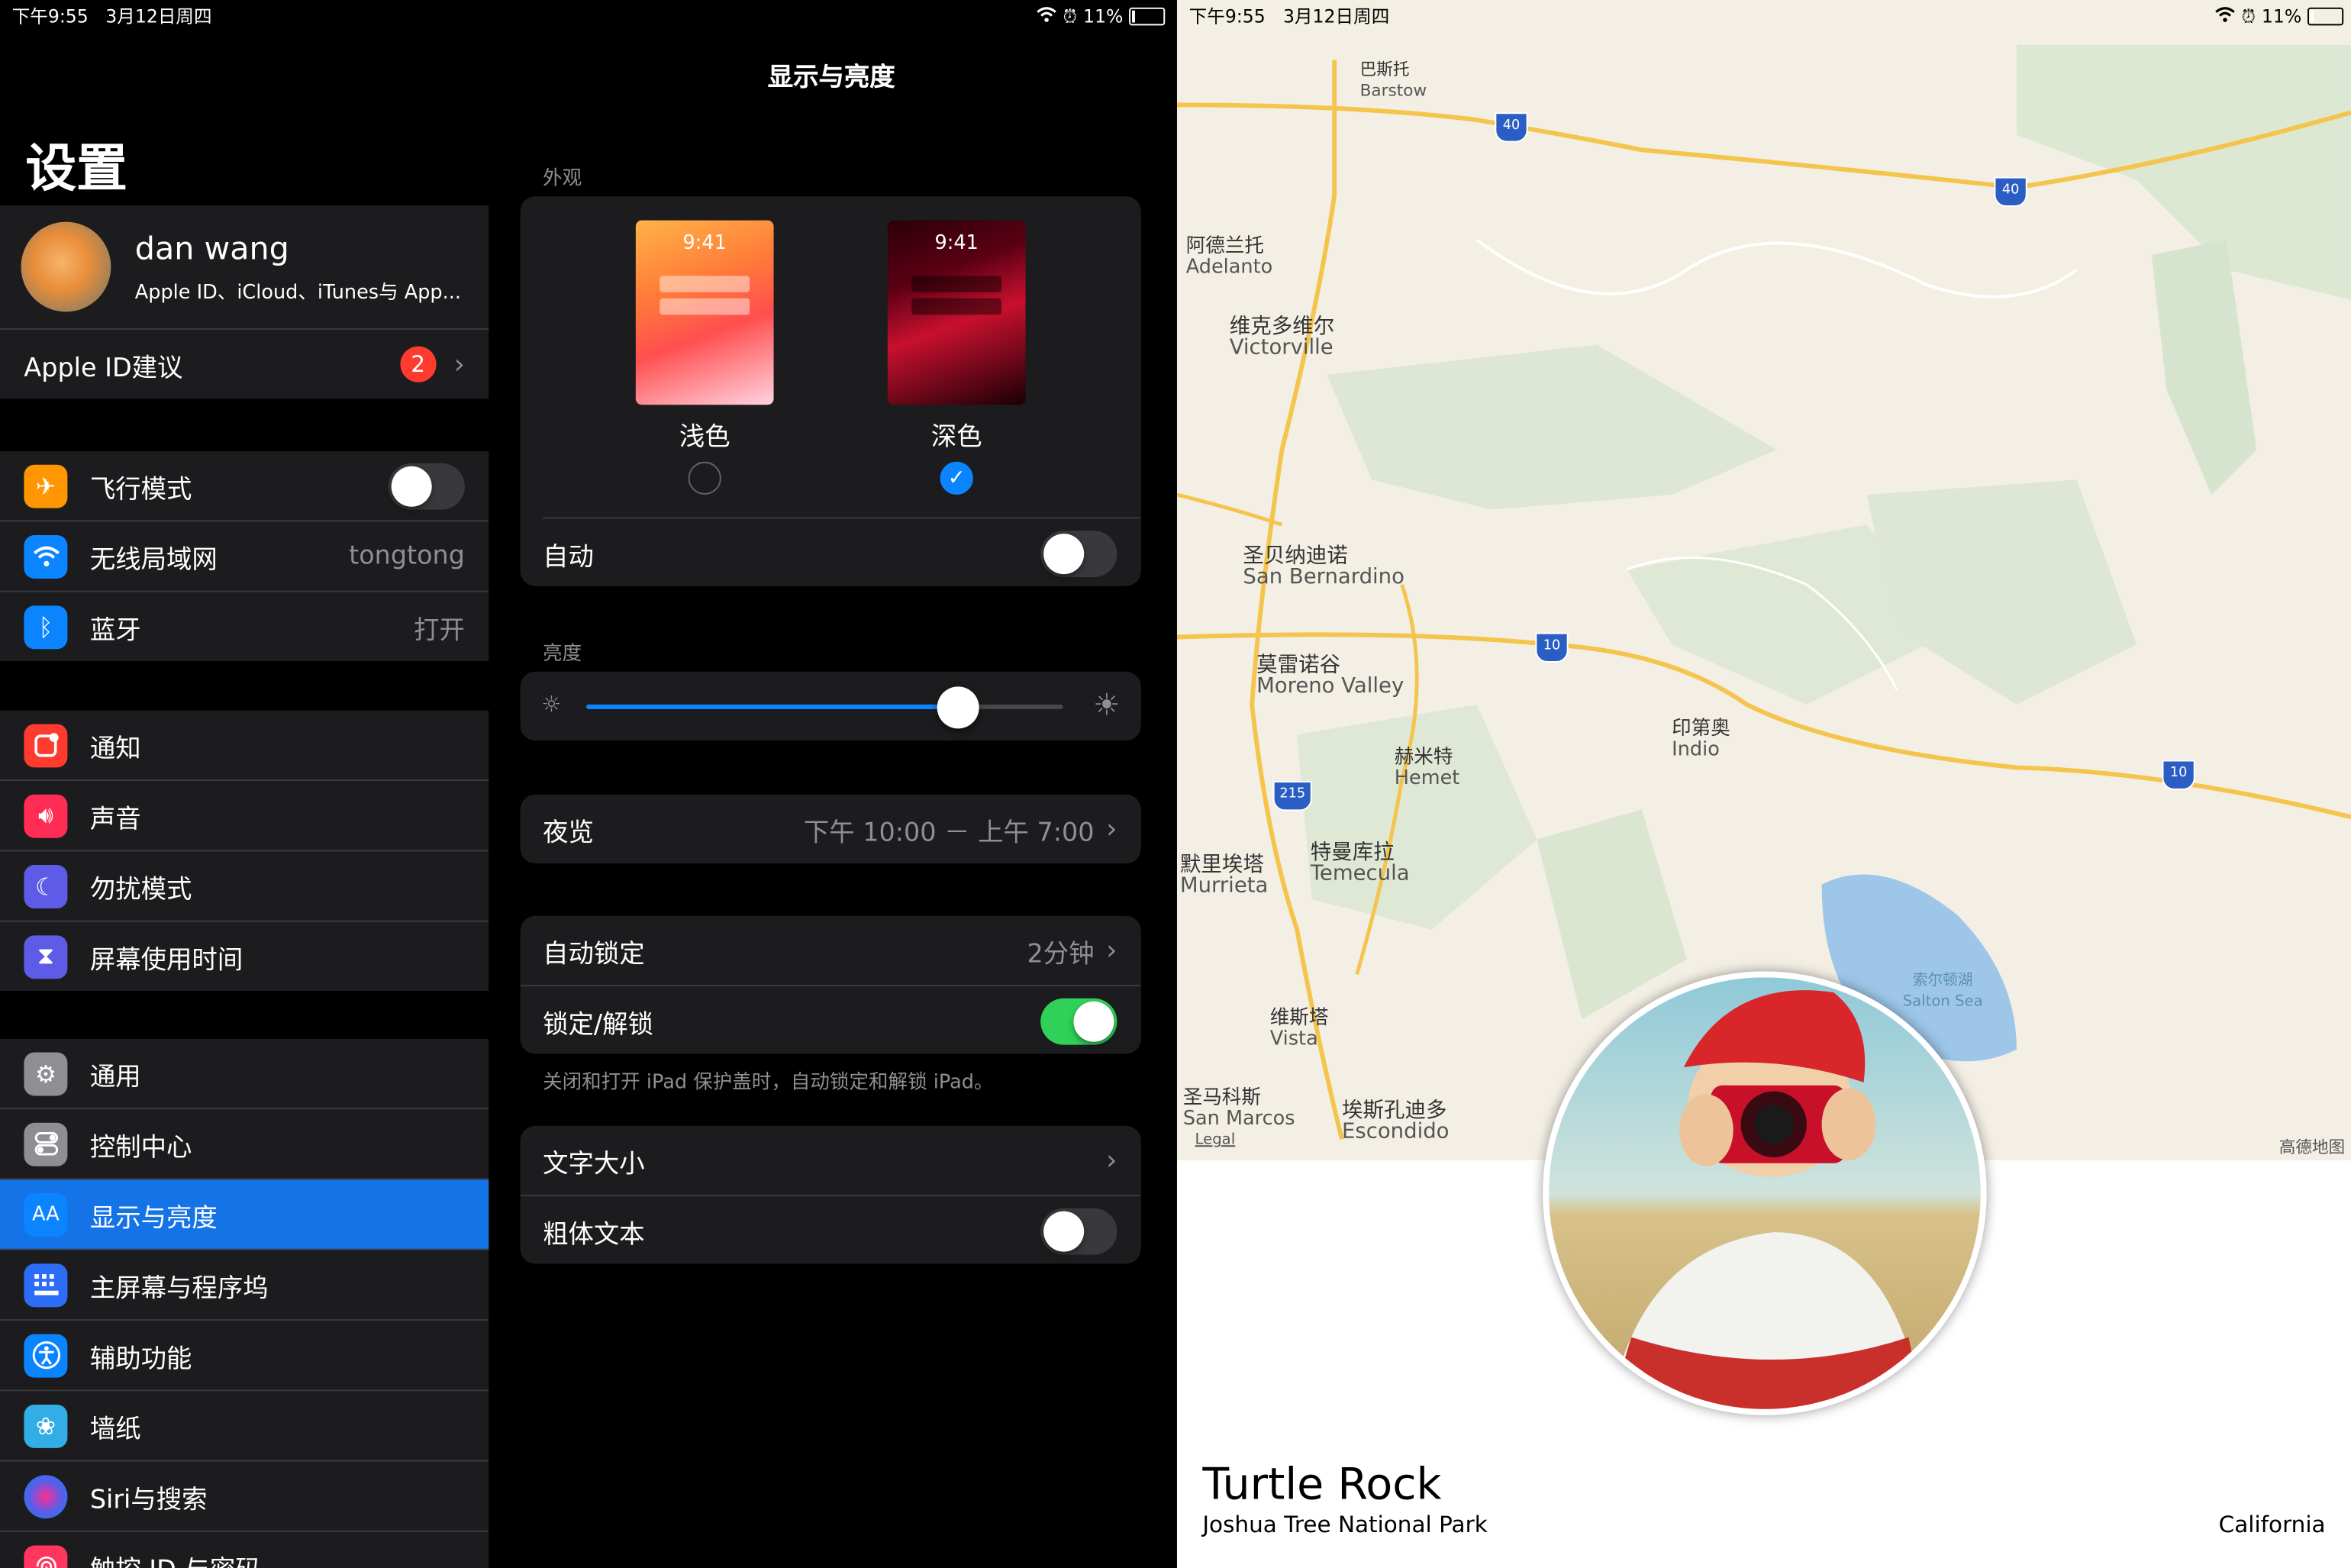 Image resolution: width=2351 pixels, height=1568 pixels. Describe the element at coordinates (1942, 981) in the screenshot. I see `map-label-zh: 索尔顿湖` at that location.